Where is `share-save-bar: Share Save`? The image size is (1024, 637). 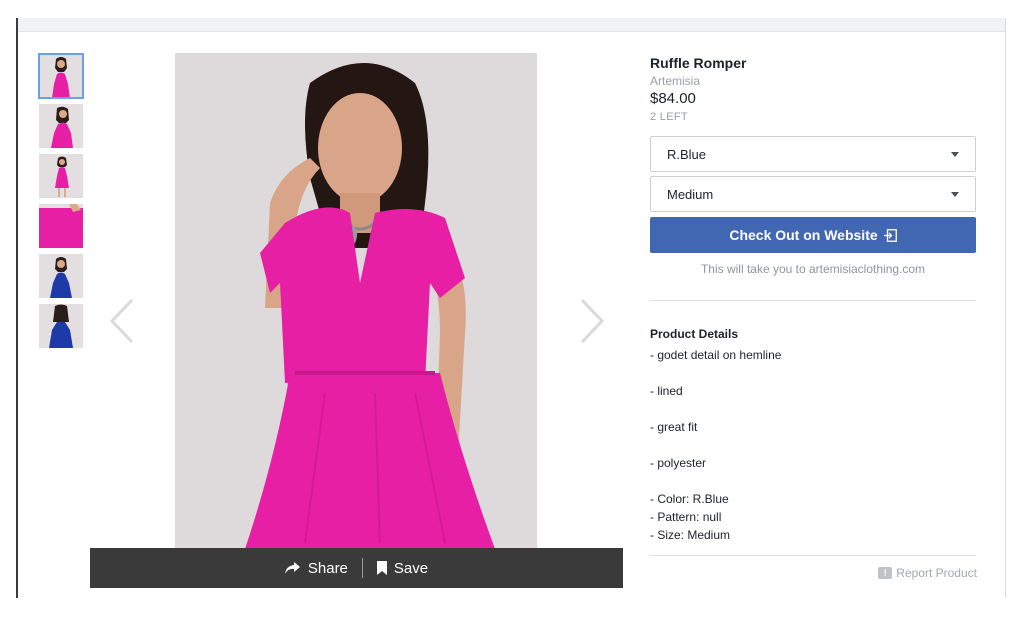
share-save-bar: Share Save is located at coordinates (356, 568).